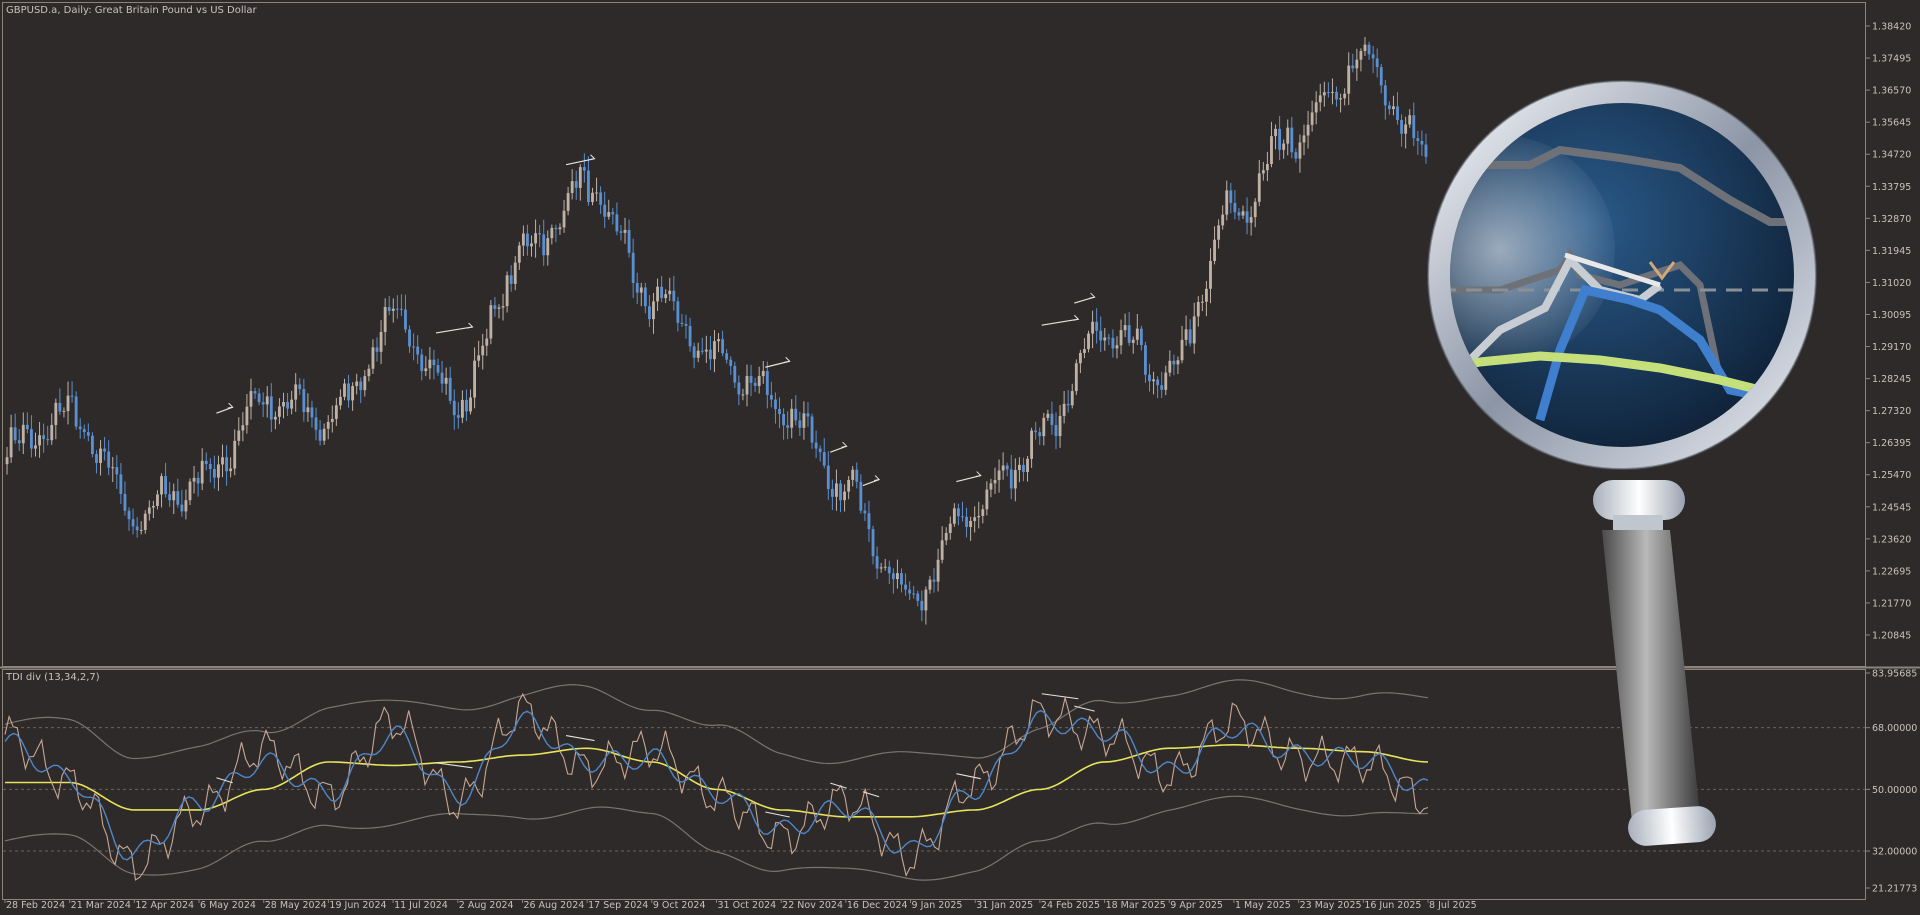 The height and width of the screenshot is (915, 1920). I want to click on time-tick-label: 9 Oct 2024, so click(679, 905).